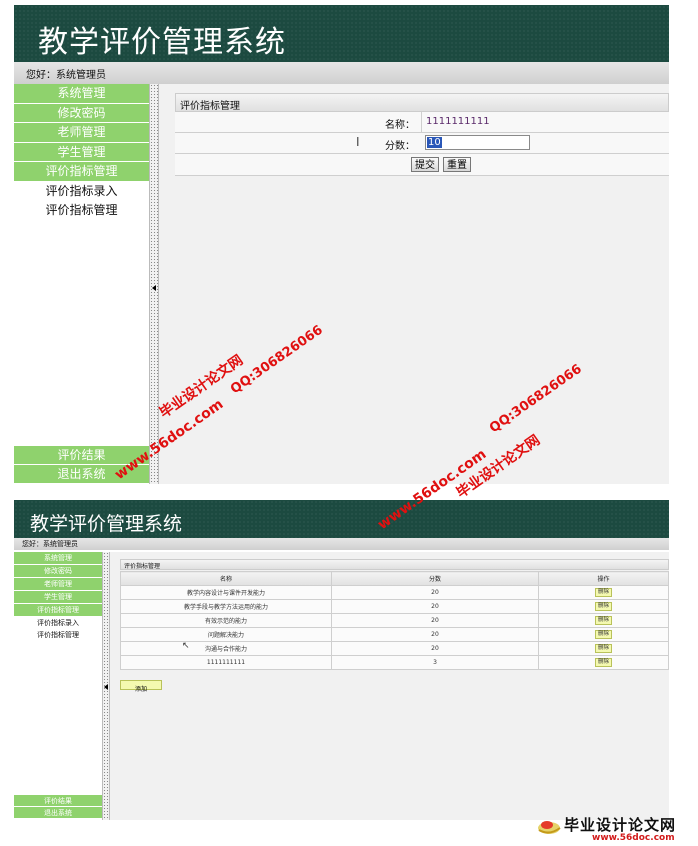  Describe the element at coordinates (422, 102) in the screenshot. I see `panel-title: 评价指标管理` at that location.